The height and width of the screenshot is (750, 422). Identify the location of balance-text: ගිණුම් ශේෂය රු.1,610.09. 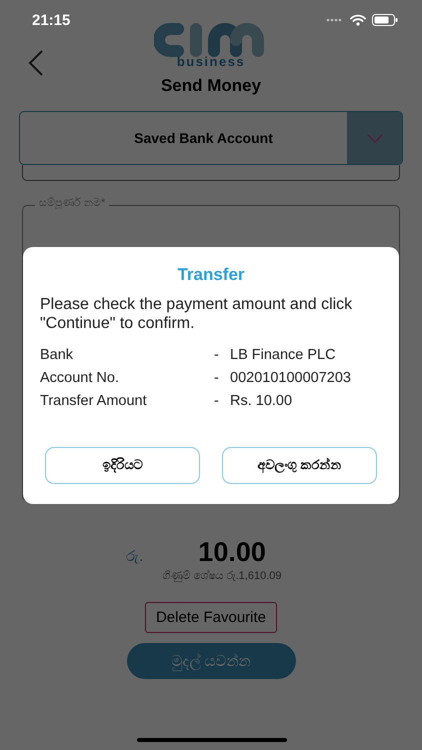
(222, 576).